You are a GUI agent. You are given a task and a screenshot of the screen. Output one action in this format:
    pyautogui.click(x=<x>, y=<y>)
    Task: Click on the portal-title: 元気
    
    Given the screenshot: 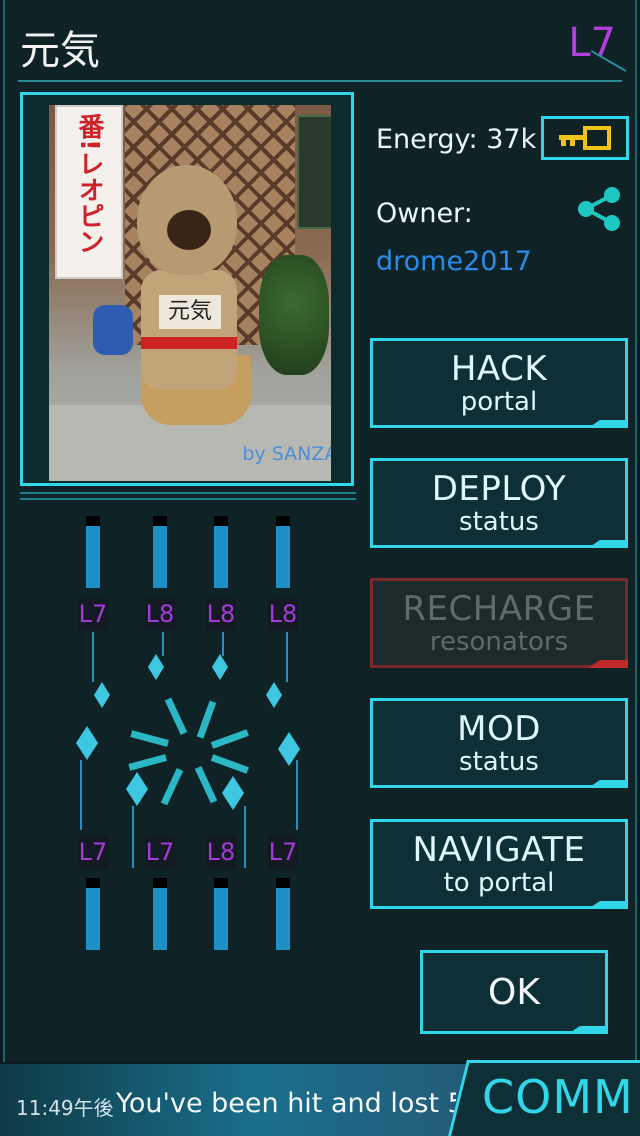 What is the action you would take?
    pyautogui.click(x=60, y=51)
    